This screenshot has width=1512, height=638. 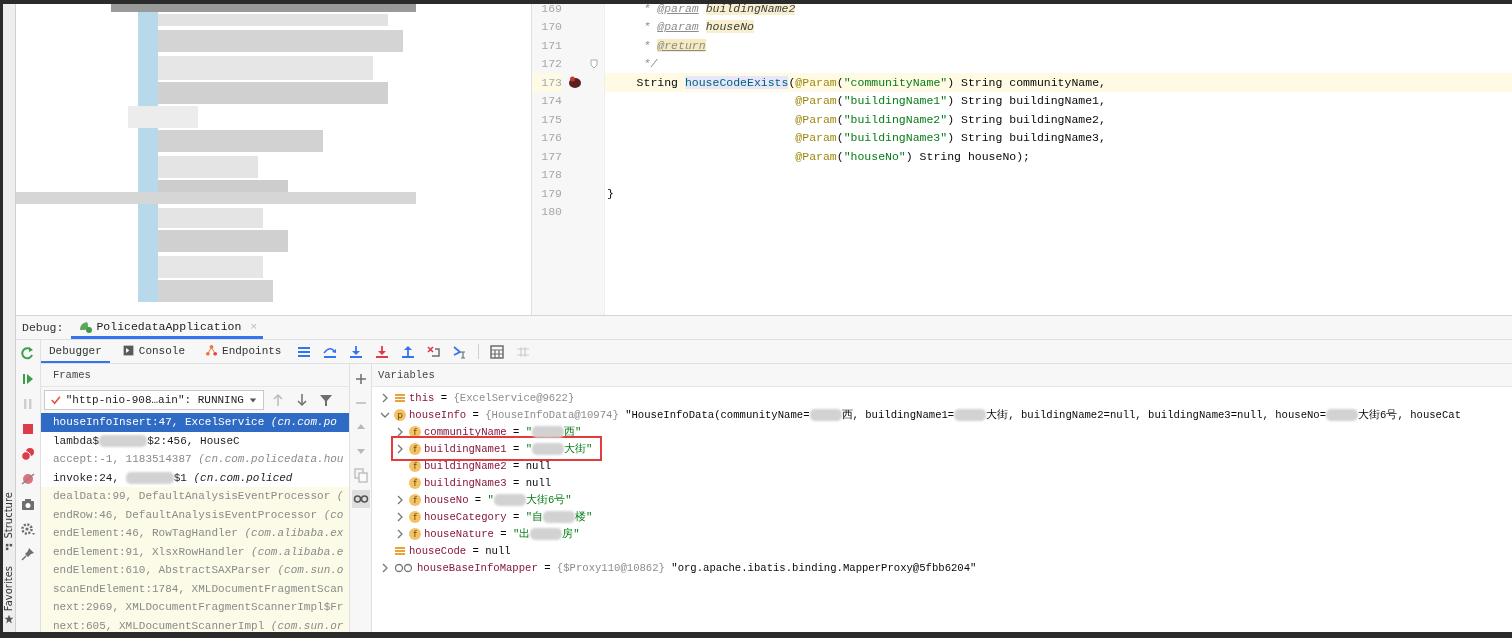 What do you see at coordinates (487, 533) in the screenshot?
I see `variable-item: f houseNature = "出 房"` at bounding box center [487, 533].